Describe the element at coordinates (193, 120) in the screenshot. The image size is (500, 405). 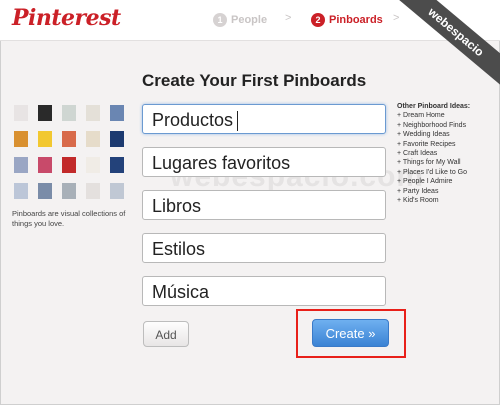
I see `board-name-value: Productos` at that location.